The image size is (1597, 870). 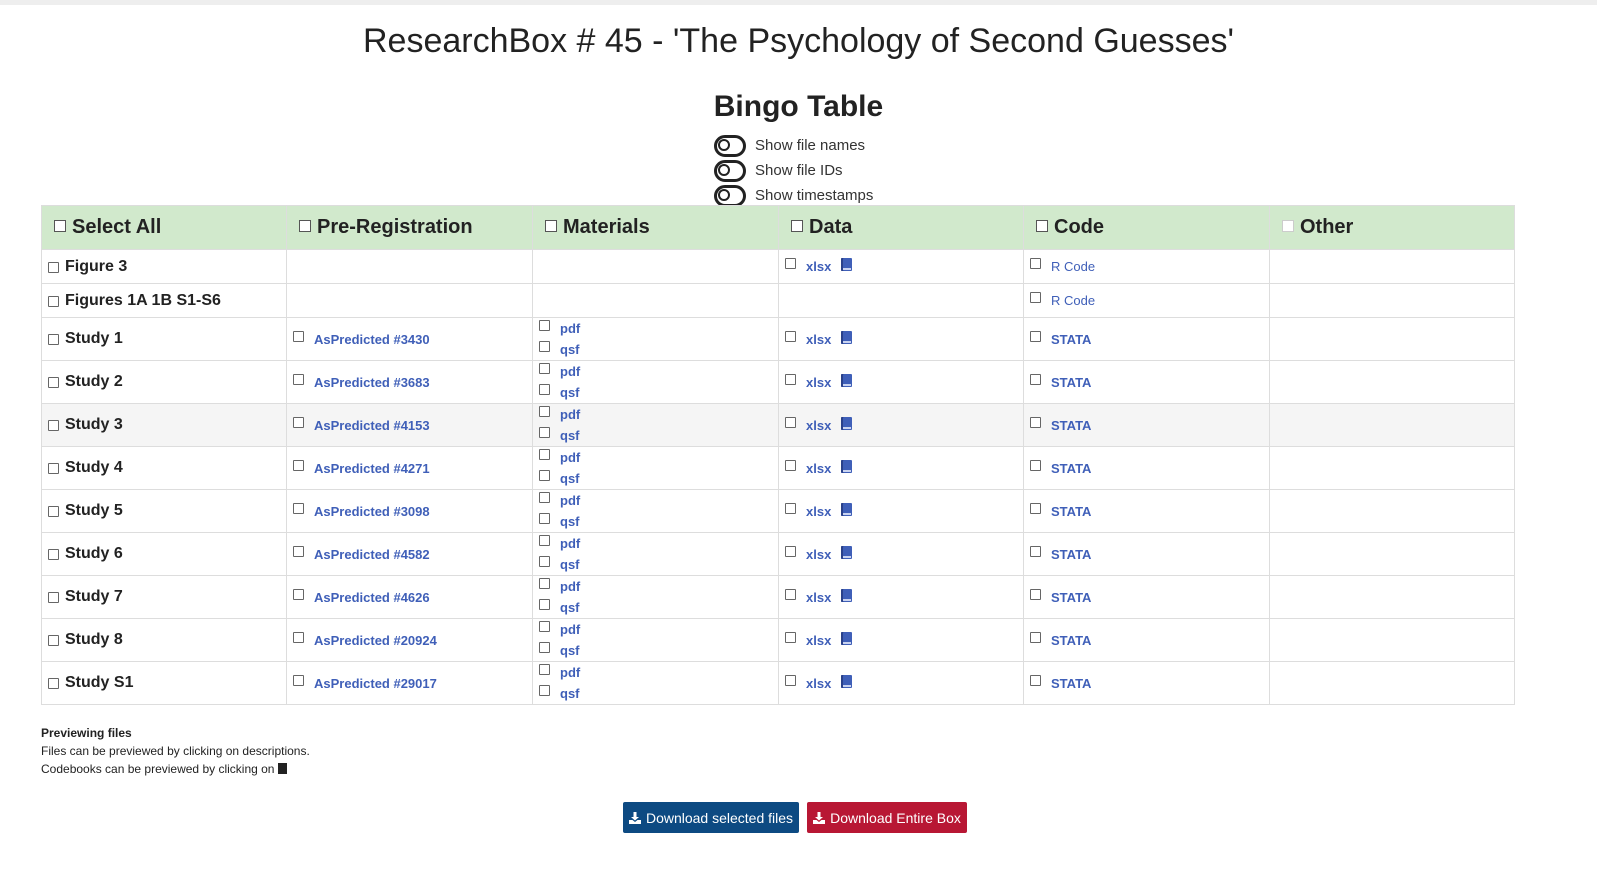 I want to click on materials-column-checkbox, so click(x=551, y=225).